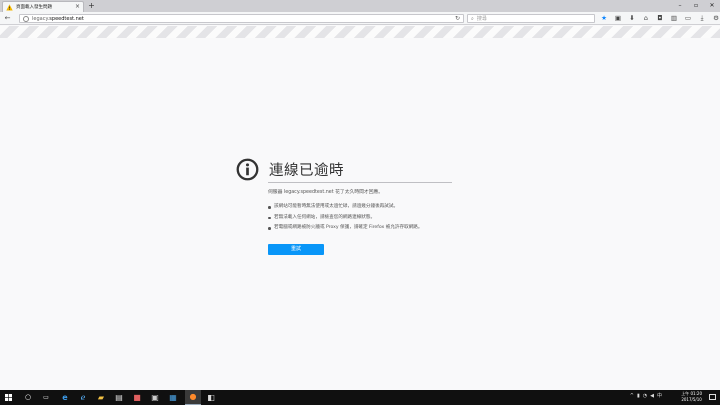  I want to click on info-icon, so click(247, 169).